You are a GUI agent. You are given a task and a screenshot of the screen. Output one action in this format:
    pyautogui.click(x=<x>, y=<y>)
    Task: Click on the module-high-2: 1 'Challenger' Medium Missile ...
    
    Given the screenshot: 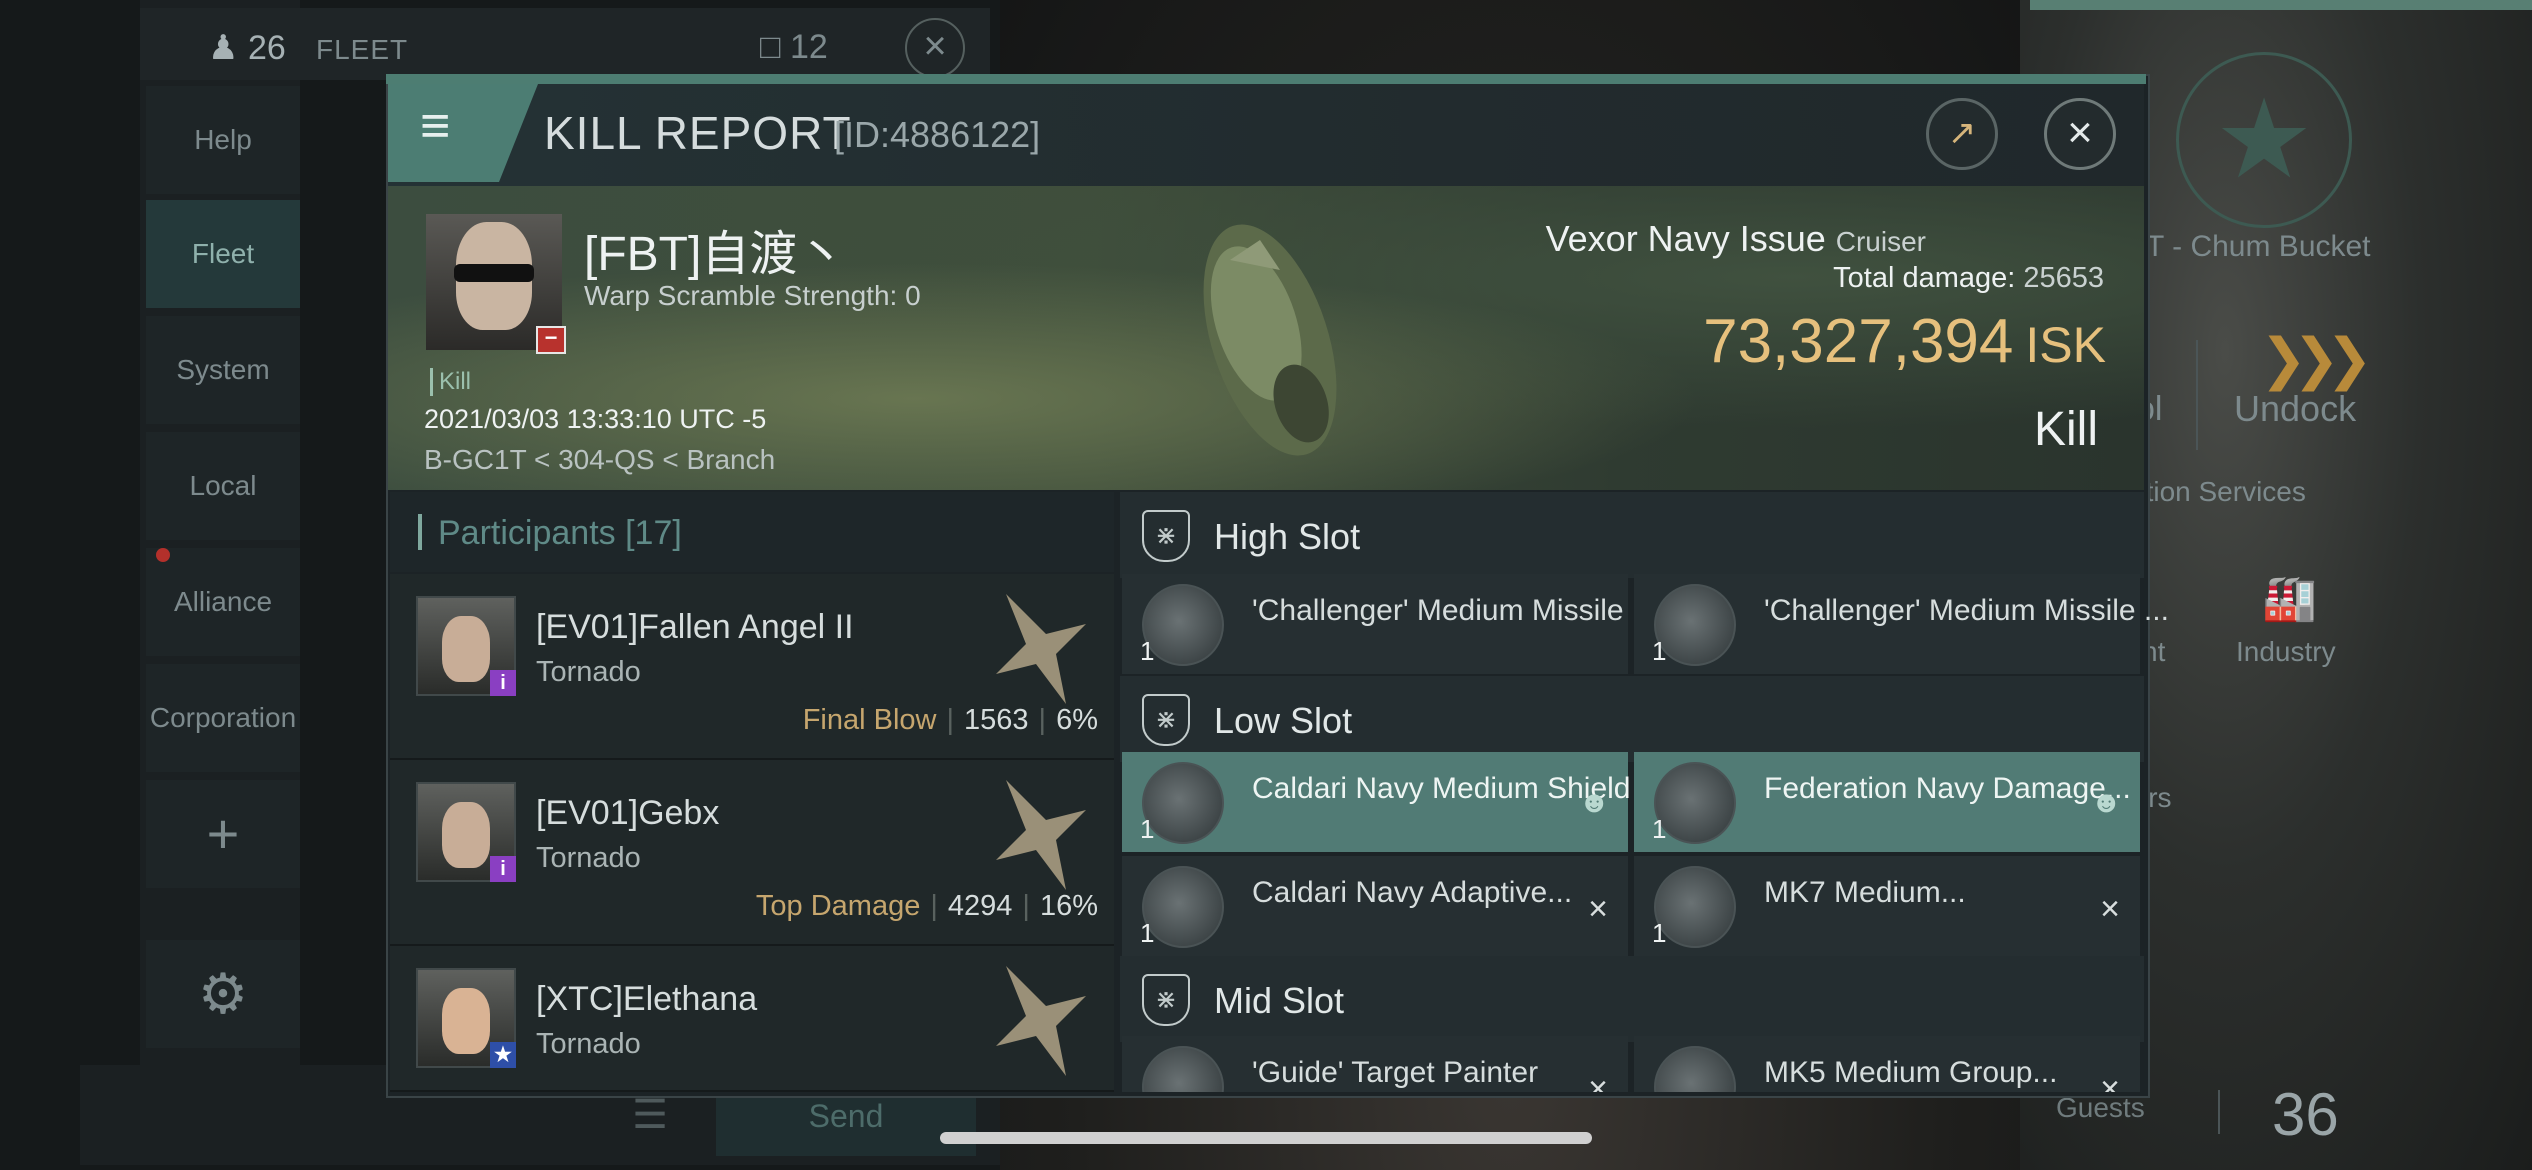 What is the action you would take?
    pyautogui.click(x=1901, y=624)
    